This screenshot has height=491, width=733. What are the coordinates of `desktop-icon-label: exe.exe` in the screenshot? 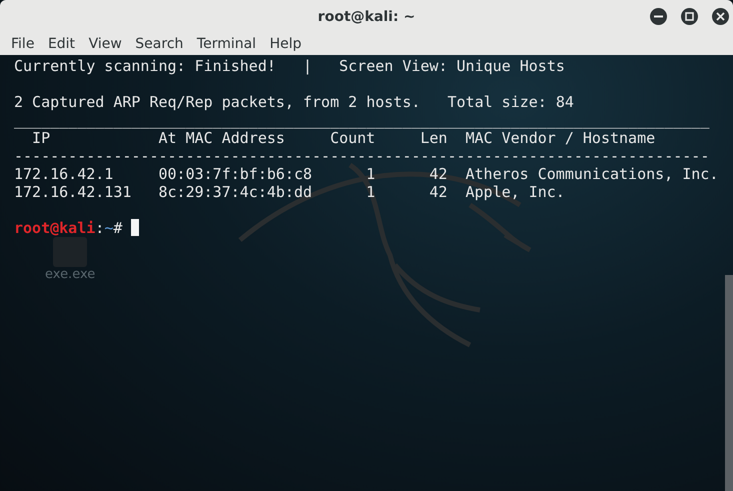 It's located at (70, 274).